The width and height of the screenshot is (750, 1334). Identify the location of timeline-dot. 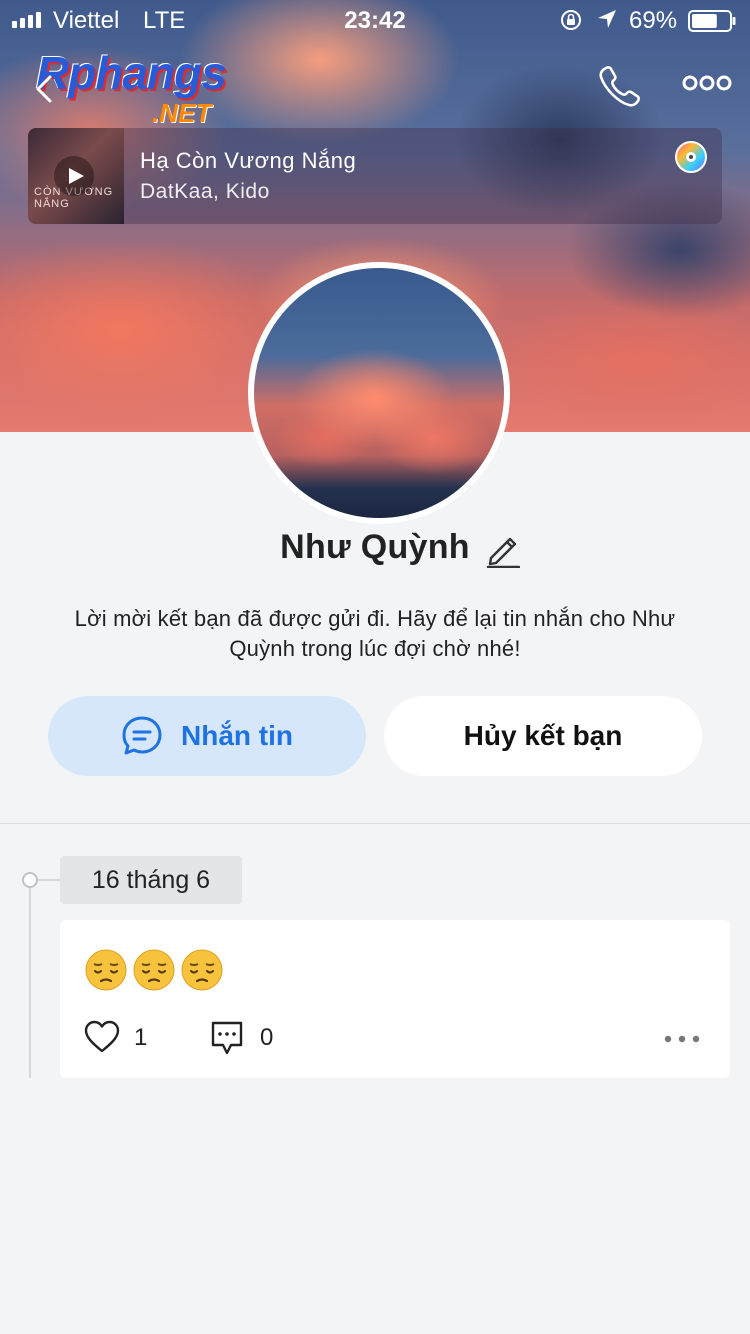
(30, 880).